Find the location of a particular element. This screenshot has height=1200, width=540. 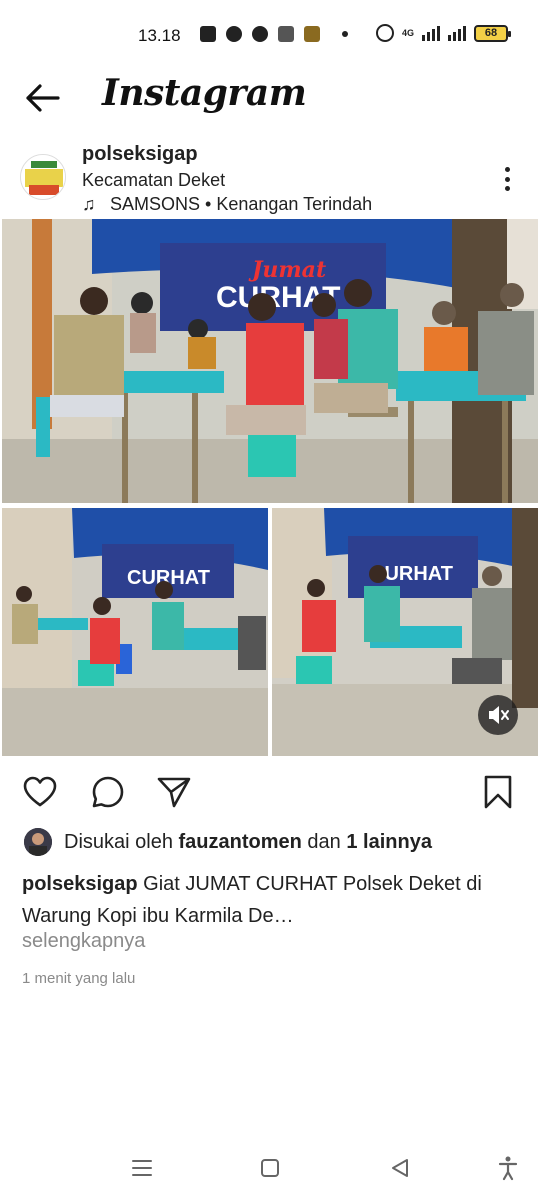

system-nav-bar is located at coordinates (270, 1170).